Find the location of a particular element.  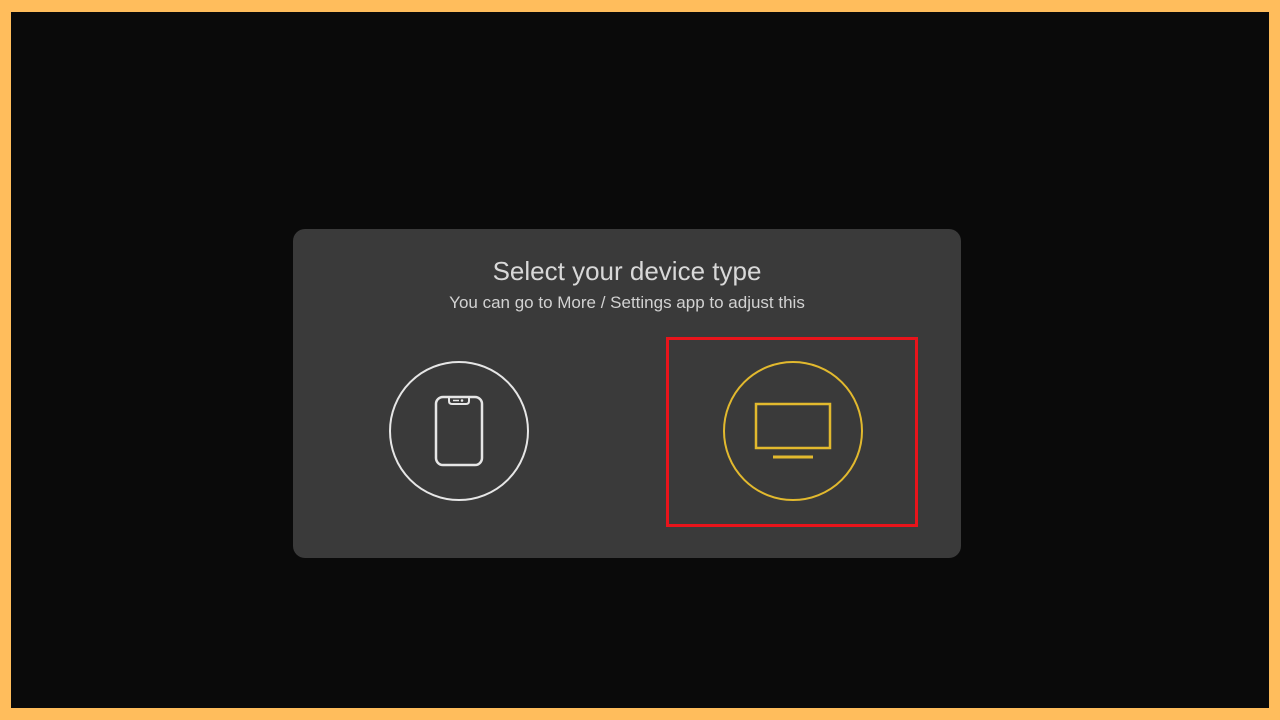

tv-device-option is located at coordinates (793, 431).